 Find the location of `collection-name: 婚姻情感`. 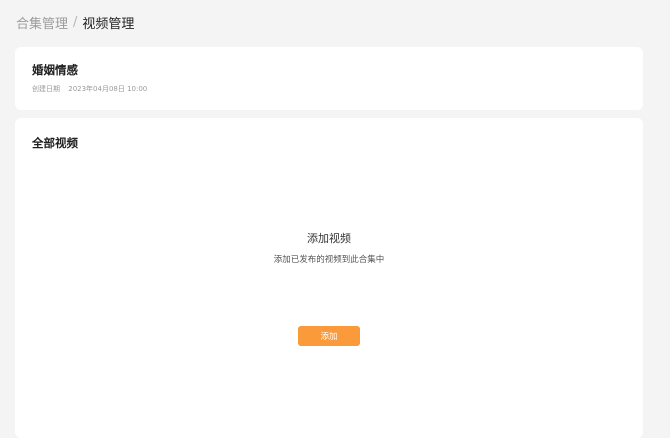

collection-name: 婚姻情感 is located at coordinates (55, 70).